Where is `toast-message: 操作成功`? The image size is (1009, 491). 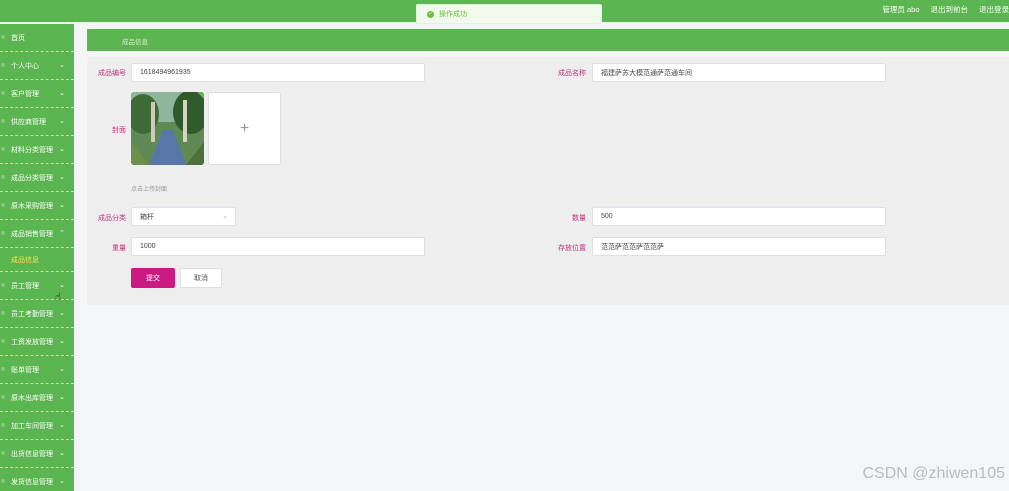
toast-message: 操作成功 is located at coordinates (453, 14).